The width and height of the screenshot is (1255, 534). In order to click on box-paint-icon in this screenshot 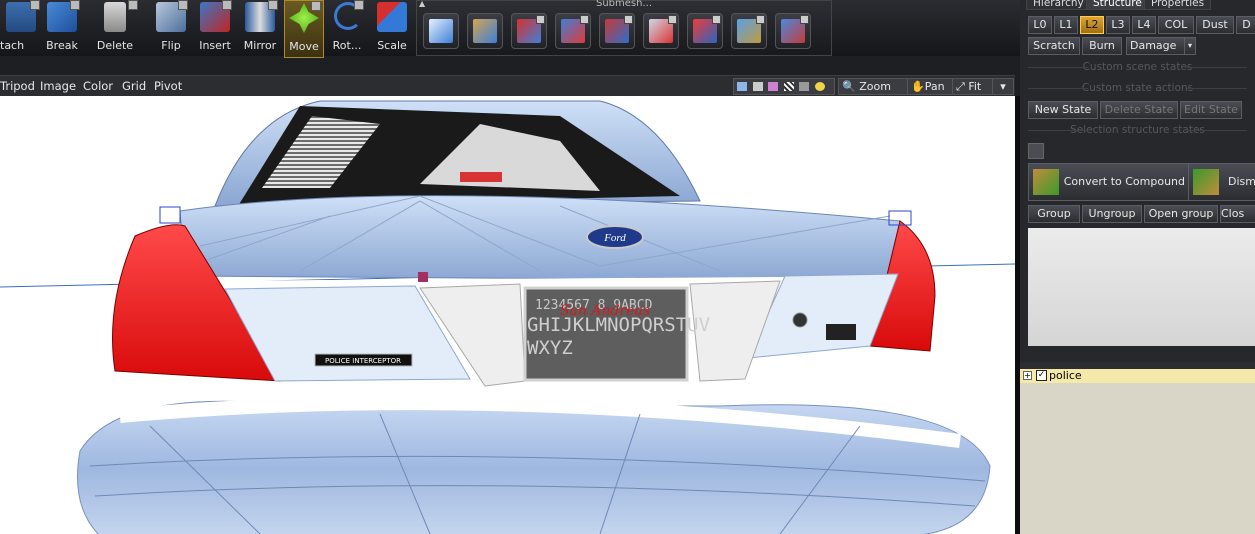, I will do `click(749, 31)`.